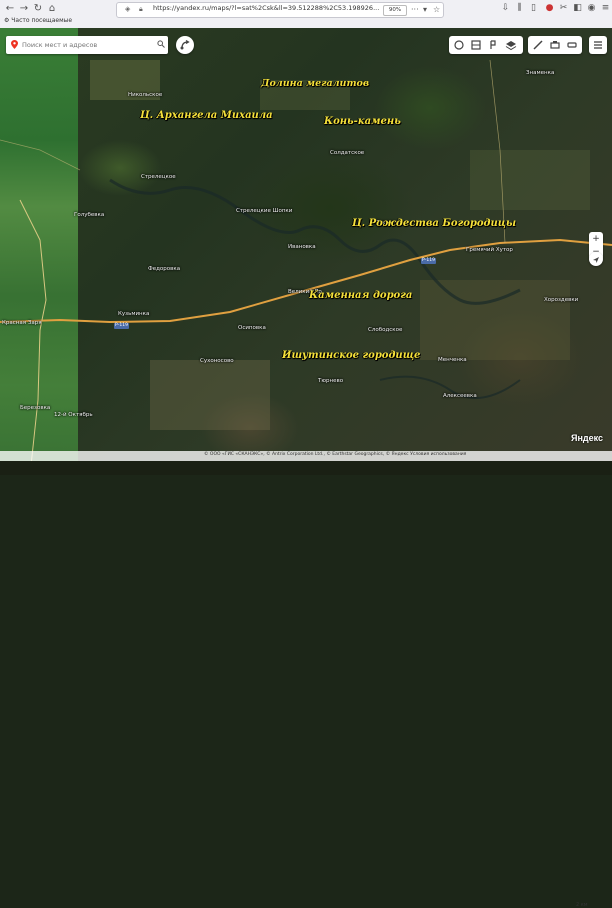 This screenshot has height=908, width=612. What do you see at coordinates (486, 45) in the screenshot?
I see `map-layers-toolbar` at bounding box center [486, 45].